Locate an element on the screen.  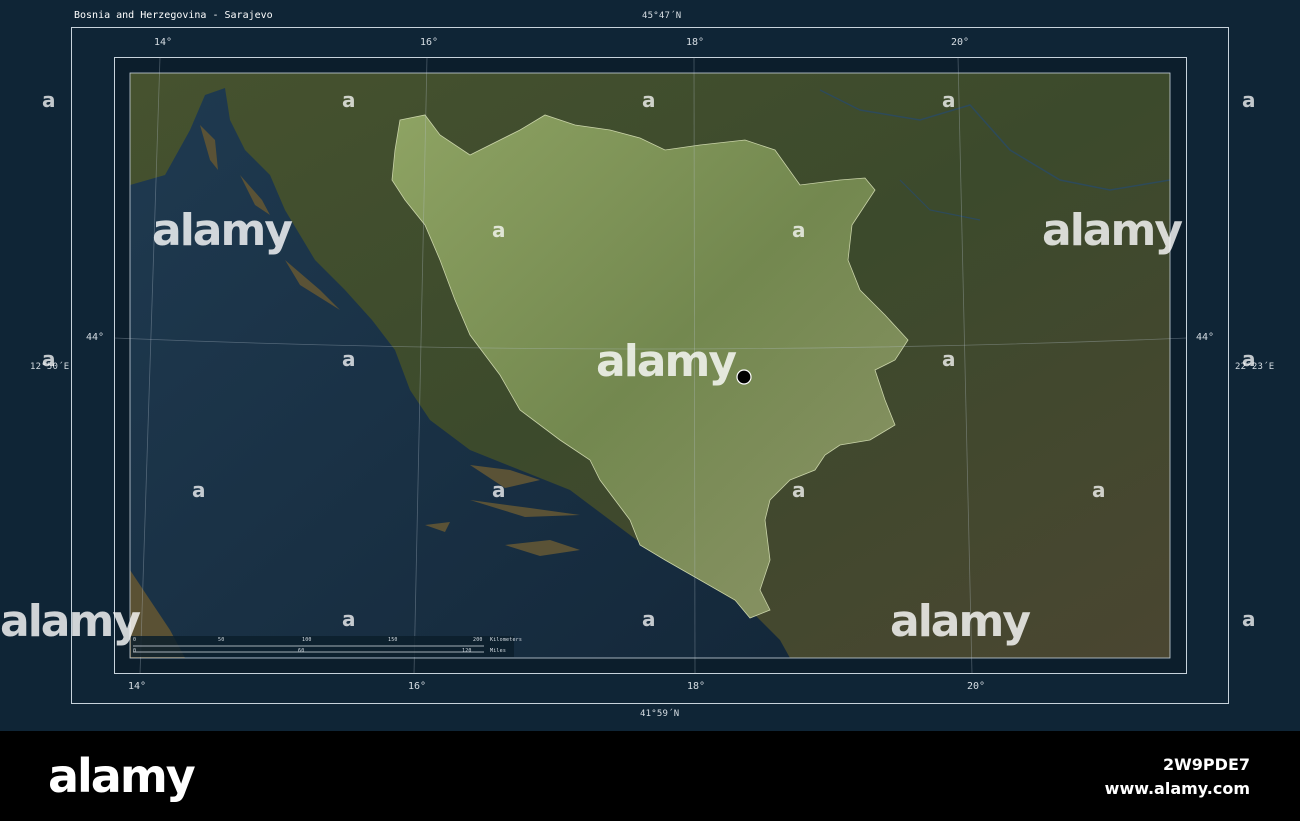
alamy-logo: alamy is located at coordinates (122, 776).